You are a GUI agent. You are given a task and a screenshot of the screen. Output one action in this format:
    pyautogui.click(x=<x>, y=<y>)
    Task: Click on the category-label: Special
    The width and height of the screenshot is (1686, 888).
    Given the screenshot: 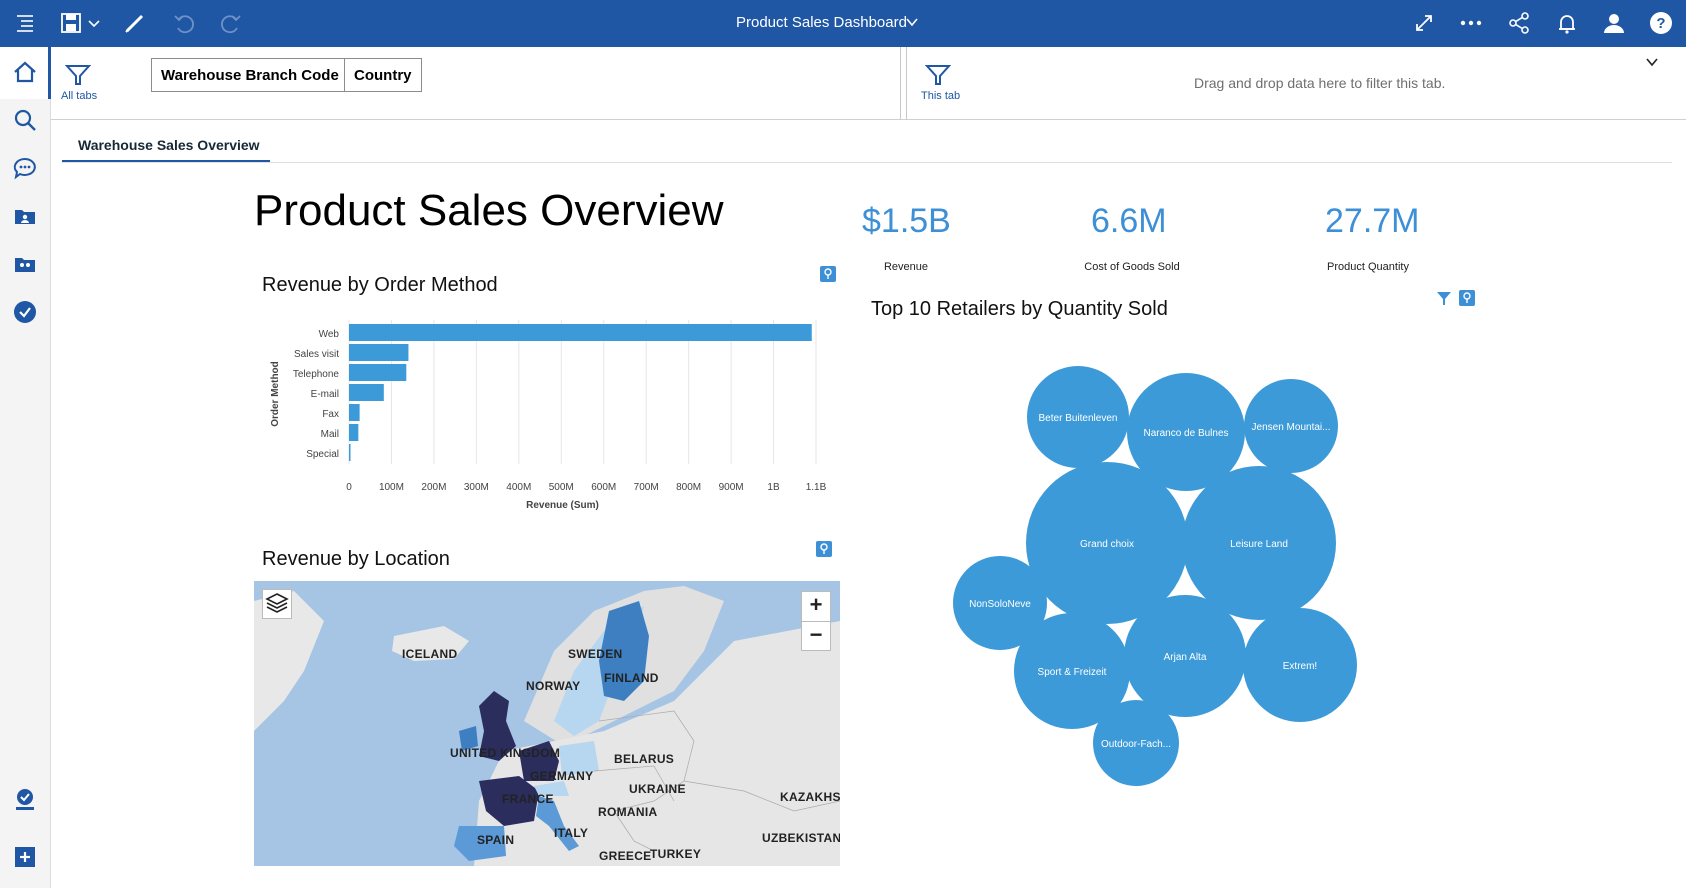 What is the action you would take?
    pyautogui.click(x=322, y=454)
    